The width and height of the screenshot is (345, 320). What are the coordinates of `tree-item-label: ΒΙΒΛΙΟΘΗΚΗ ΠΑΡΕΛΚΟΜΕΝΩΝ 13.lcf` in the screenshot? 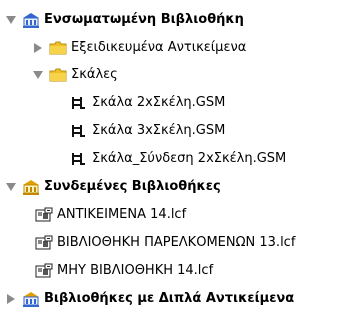 It's located at (176, 242).